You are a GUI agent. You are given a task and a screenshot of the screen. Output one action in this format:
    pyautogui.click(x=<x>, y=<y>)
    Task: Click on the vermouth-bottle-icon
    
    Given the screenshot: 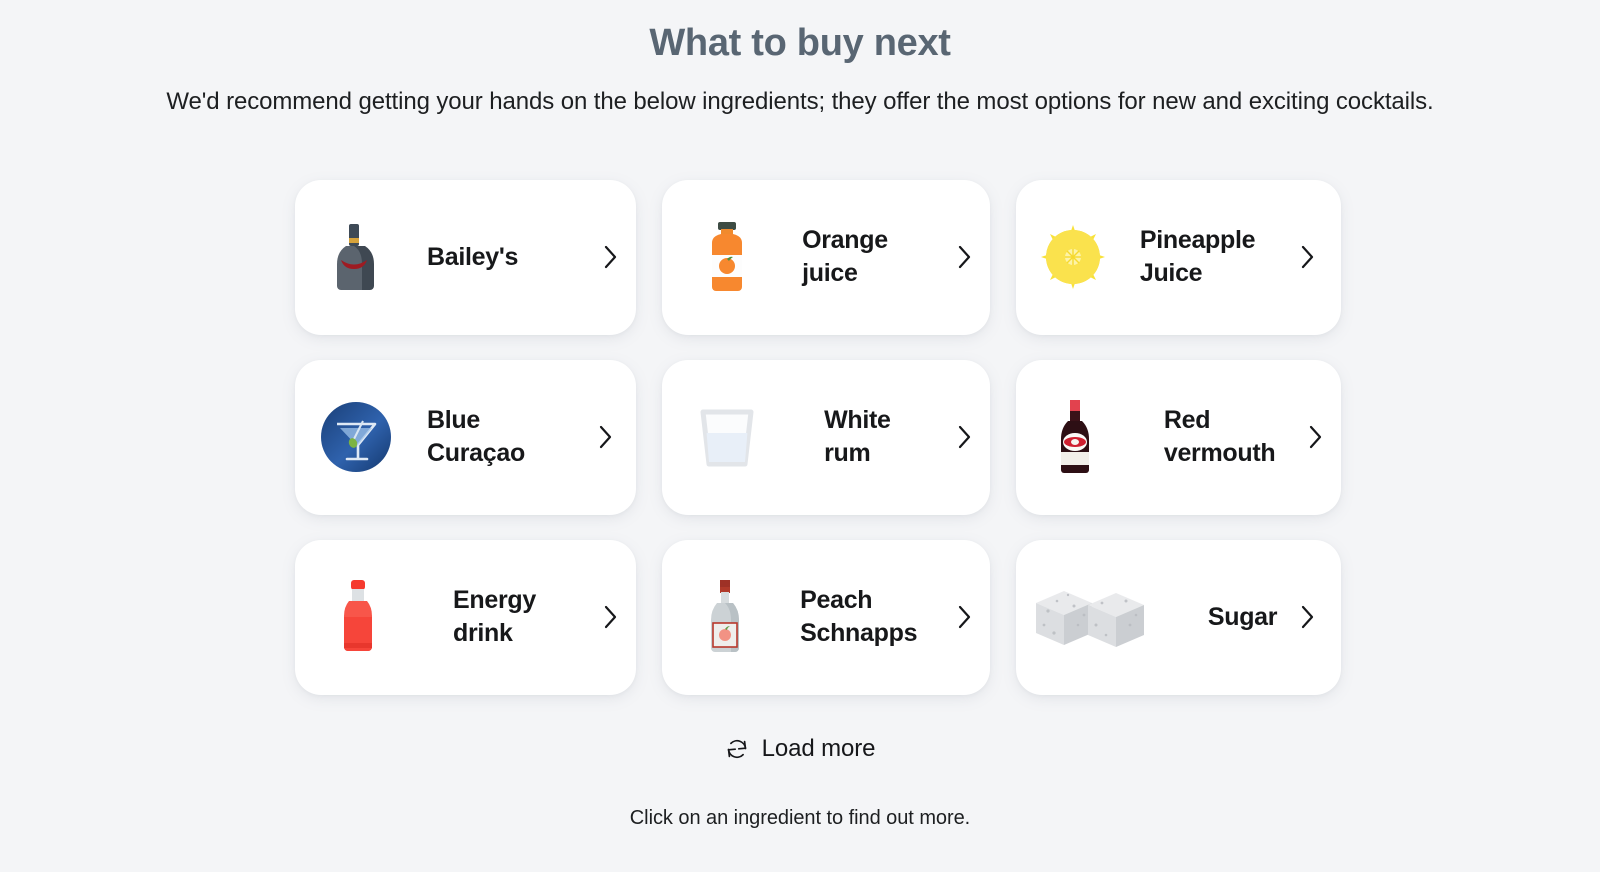 What is the action you would take?
    pyautogui.click(x=1075, y=437)
    